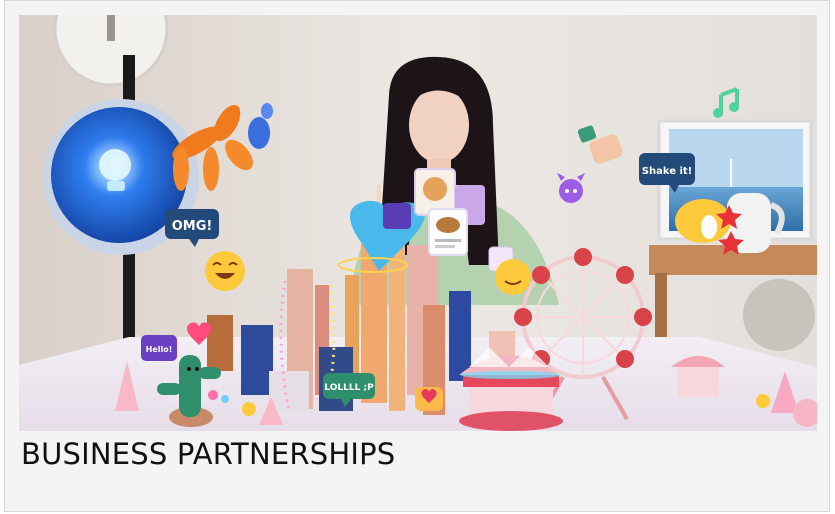 The width and height of the screenshot is (835, 514). What do you see at coordinates (667, 171) in the screenshot?
I see `shake-it-sticker-text: Shake it!` at bounding box center [667, 171].